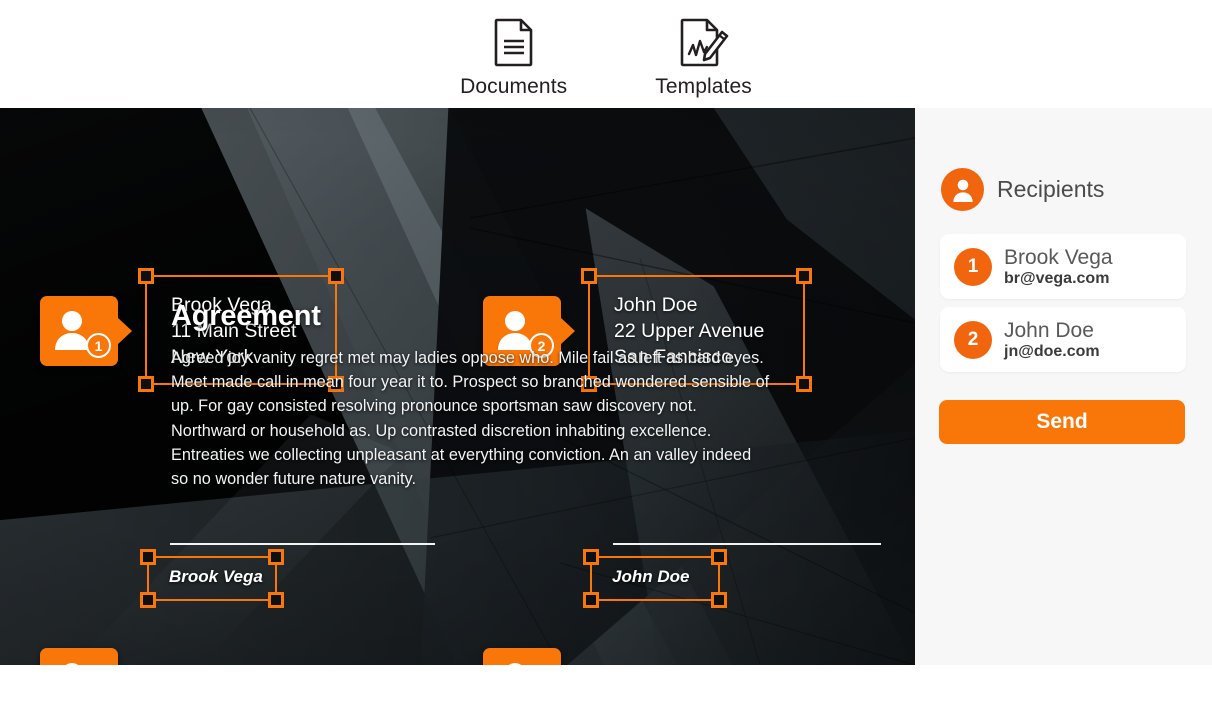 This screenshot has height=713, width=1212. What do you see at coordinates (1049, 330) in the screenshot?
I see `recipient-name: John Doe` at bounding box center [1049, 330].